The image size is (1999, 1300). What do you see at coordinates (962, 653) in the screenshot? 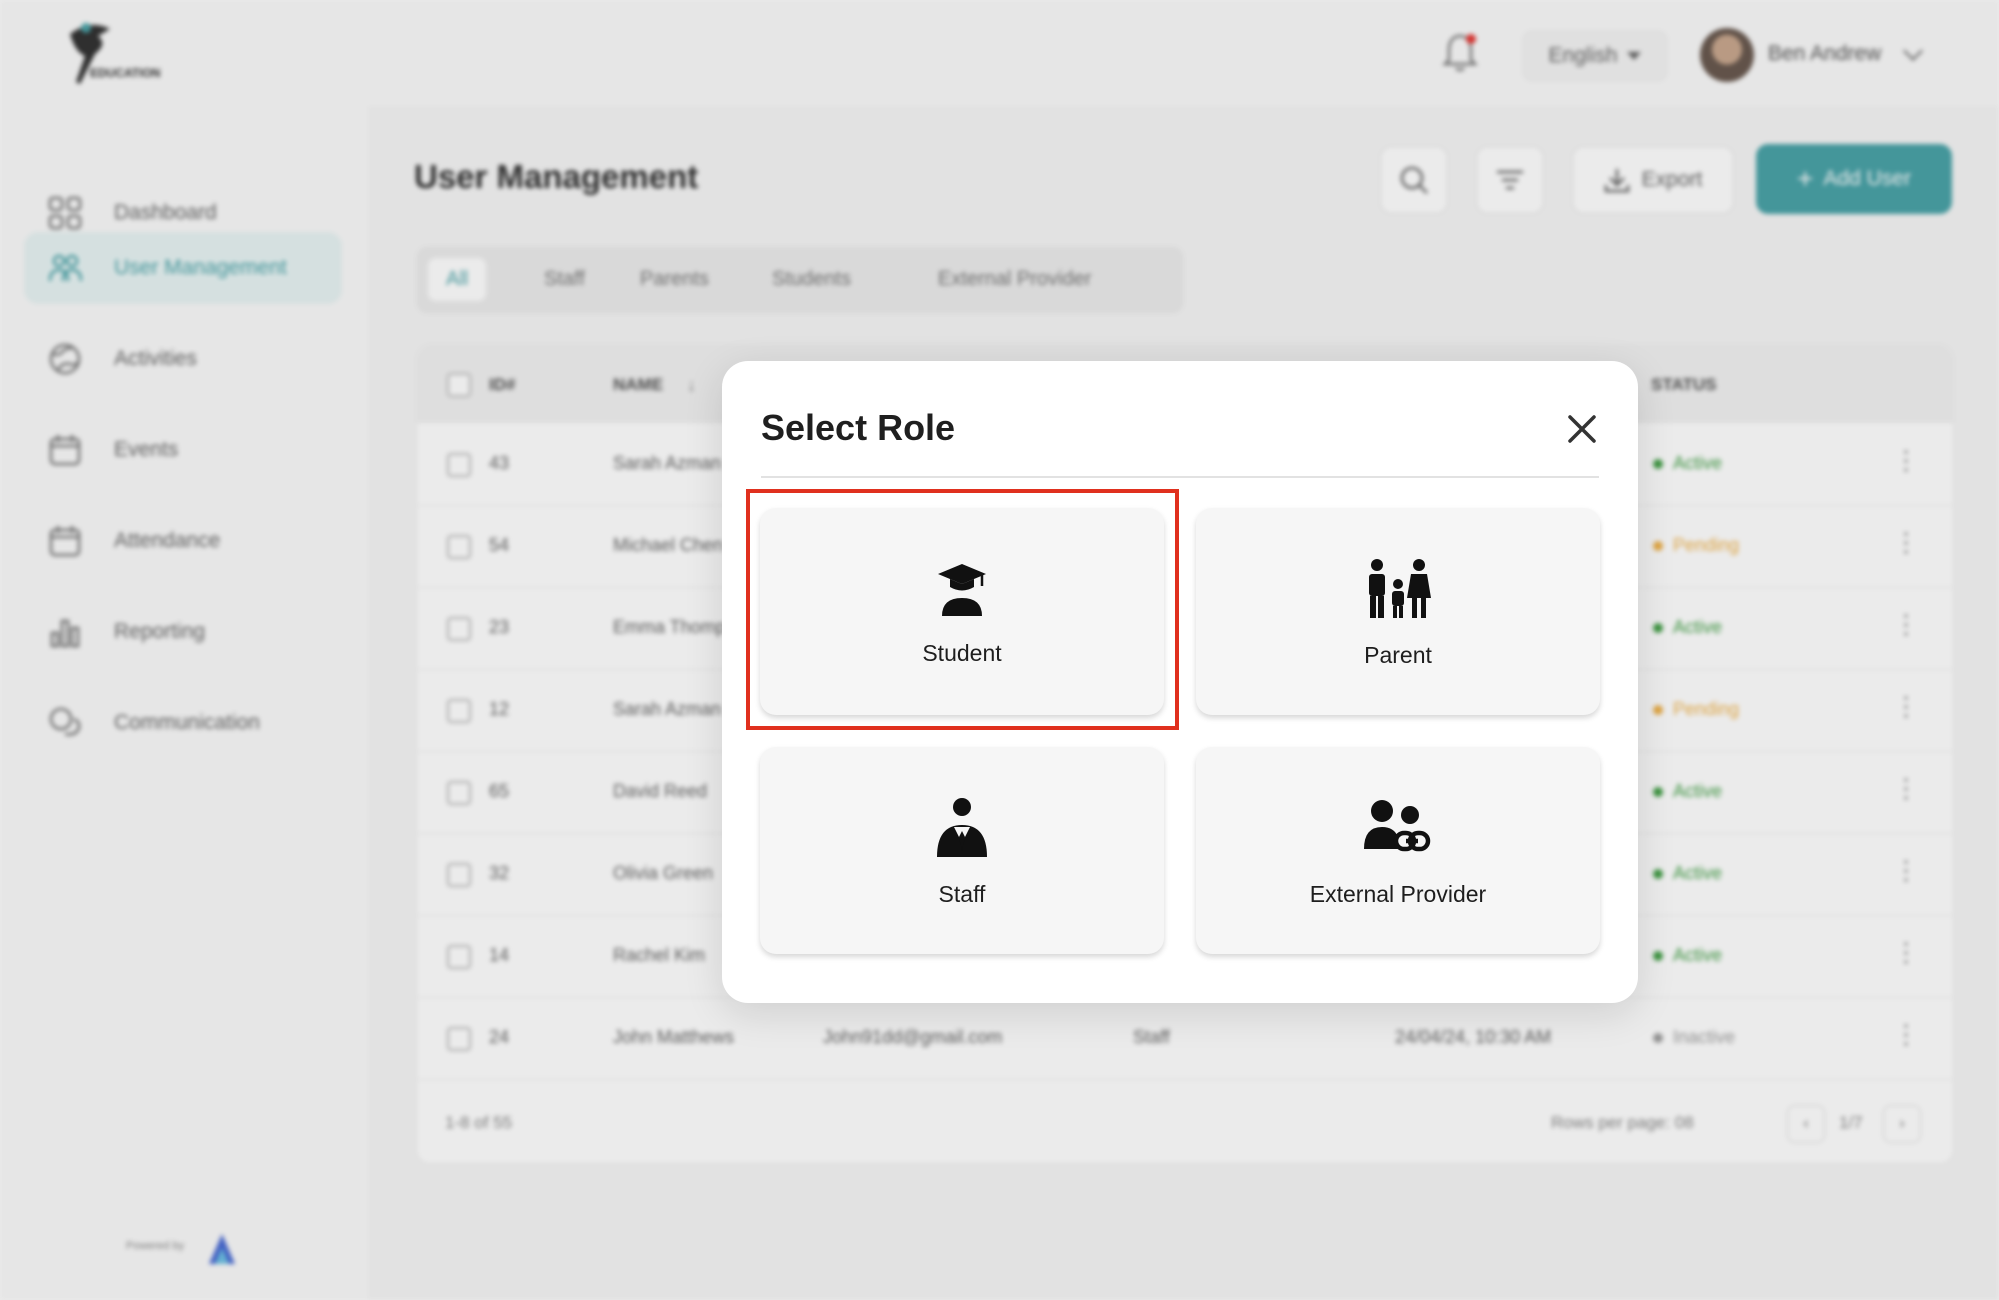
I see `role-label: Student` at bounding box center [962, 653].